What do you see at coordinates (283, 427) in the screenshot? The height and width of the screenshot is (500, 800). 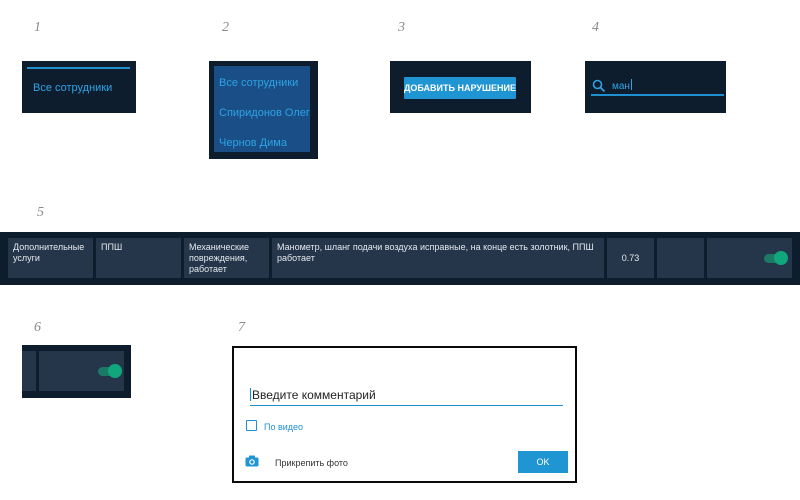 I see `video-checkbox-label: По видео` at bounding box center [283, 427].